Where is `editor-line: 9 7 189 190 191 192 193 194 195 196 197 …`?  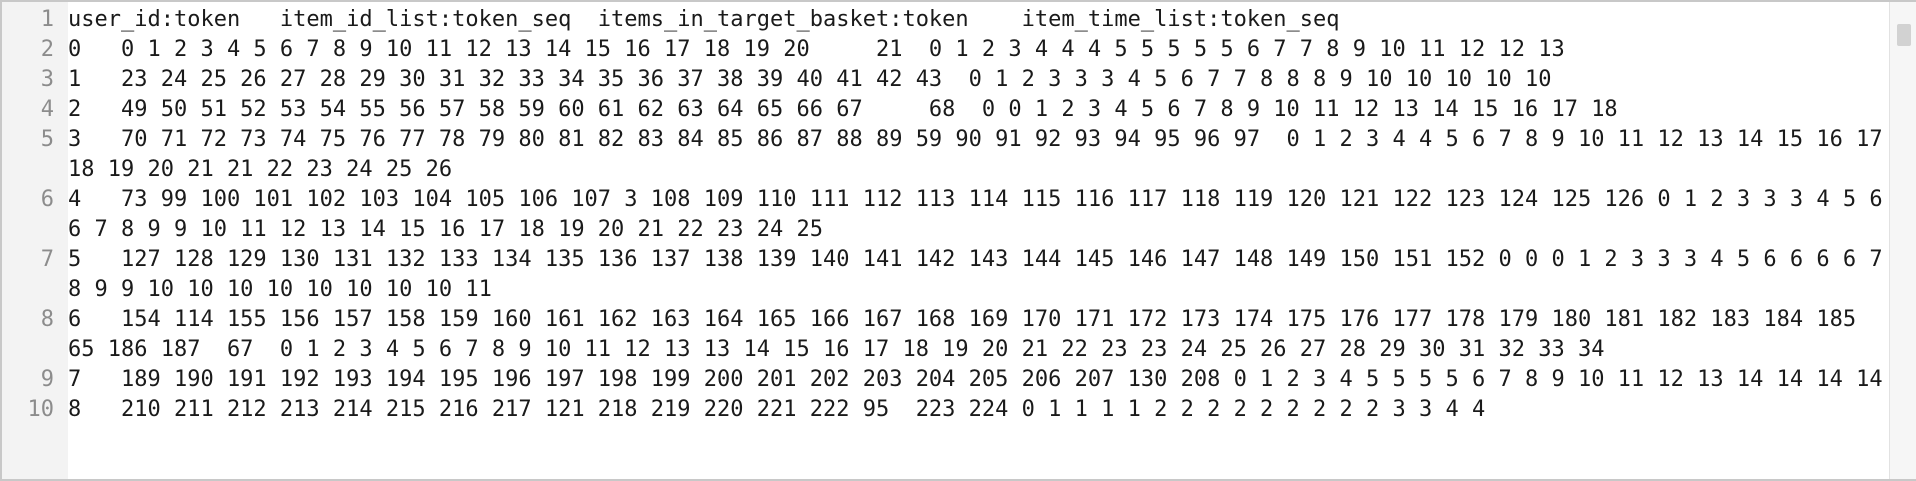
editor-line: 9 7 189 190 191 192 193 194 195 196 197 … is located at coordinates (946, 380).